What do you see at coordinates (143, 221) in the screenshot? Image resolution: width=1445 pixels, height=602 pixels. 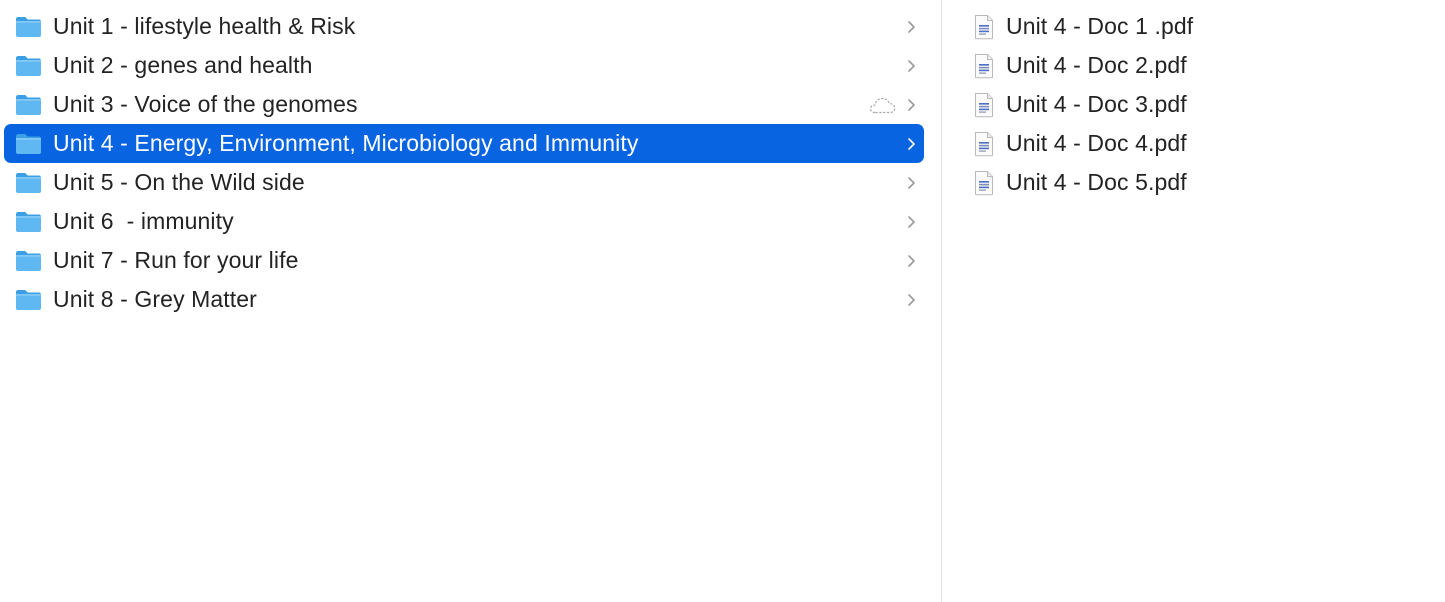 I see `folder-row-label: Unit 6 - immunity` at bounding box center [143, 221].